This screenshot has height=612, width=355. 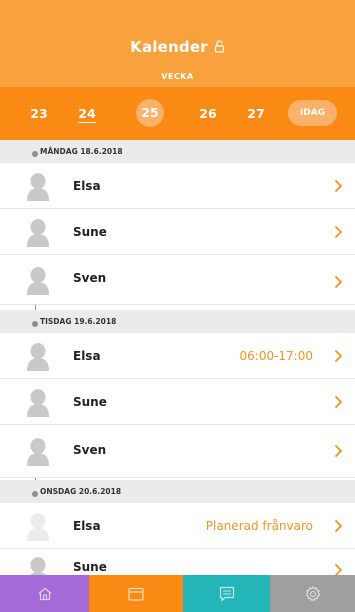 I want to click on week-label: 27, so click(x=256, y=113).